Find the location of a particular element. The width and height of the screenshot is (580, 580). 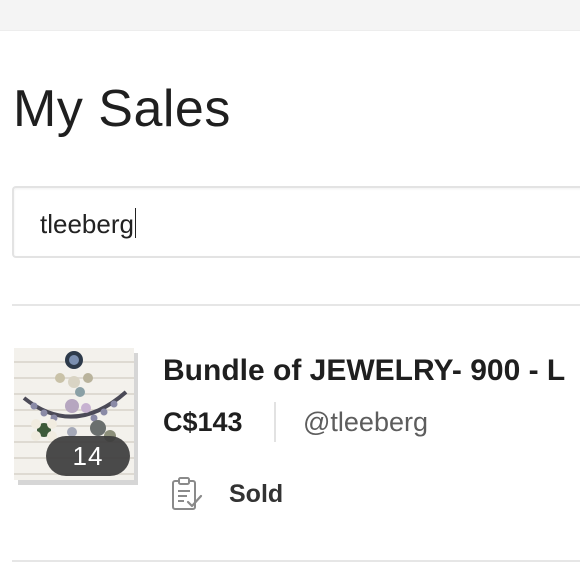

listing-title: Bundle of JEWELRY- 900 - L is located at coordinates (364, 371).